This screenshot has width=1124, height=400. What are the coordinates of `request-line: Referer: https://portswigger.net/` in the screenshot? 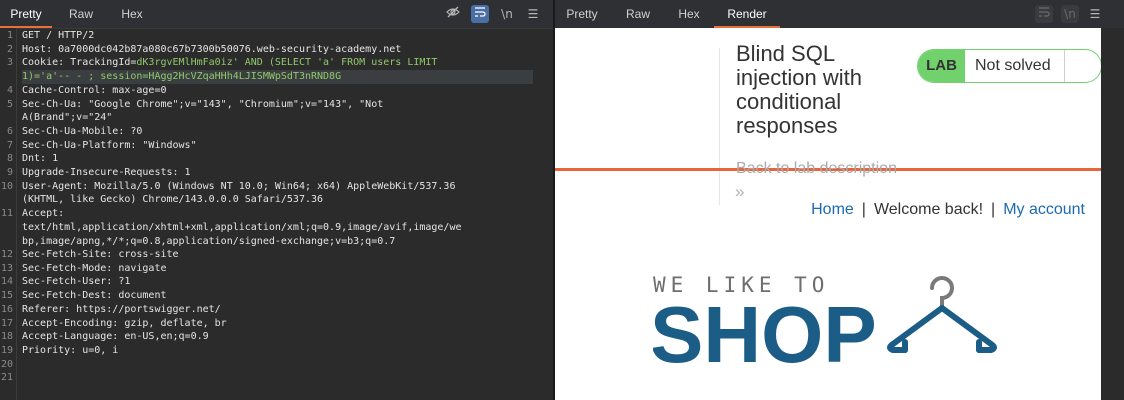 It's located at (121, 309).